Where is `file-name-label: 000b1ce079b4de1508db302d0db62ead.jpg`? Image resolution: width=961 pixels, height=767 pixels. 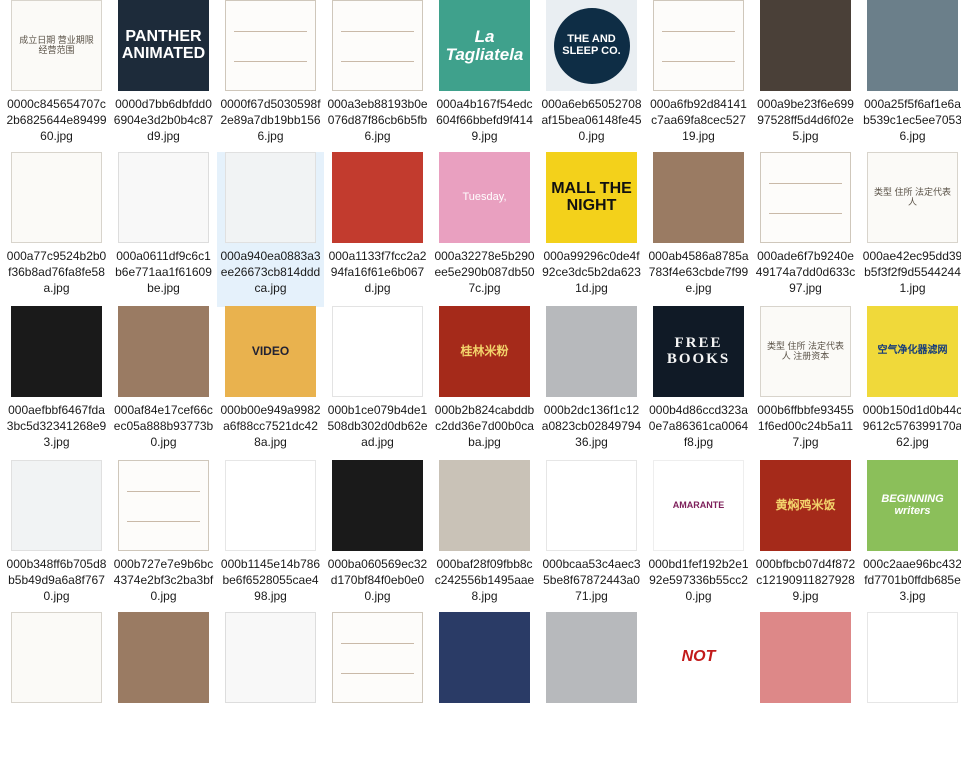
file-name-label: 000b1ce079b4de1508db302d0db62ead.jpg is located at coordinates (377, 426).